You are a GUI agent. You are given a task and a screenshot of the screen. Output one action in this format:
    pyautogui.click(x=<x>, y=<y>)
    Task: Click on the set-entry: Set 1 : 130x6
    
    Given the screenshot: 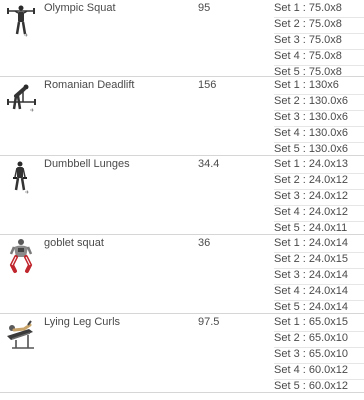 What is the action you would take?
    pyautogui.click(x=319, y=87)
    